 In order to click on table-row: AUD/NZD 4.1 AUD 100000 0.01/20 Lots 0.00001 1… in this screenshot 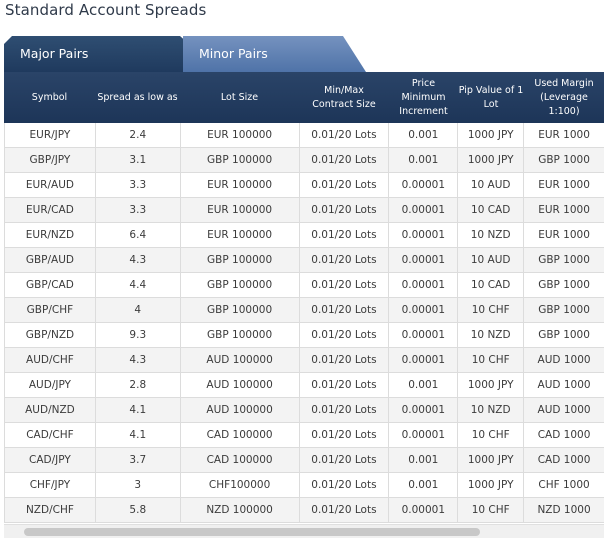, I will do `click(304, 410)`.